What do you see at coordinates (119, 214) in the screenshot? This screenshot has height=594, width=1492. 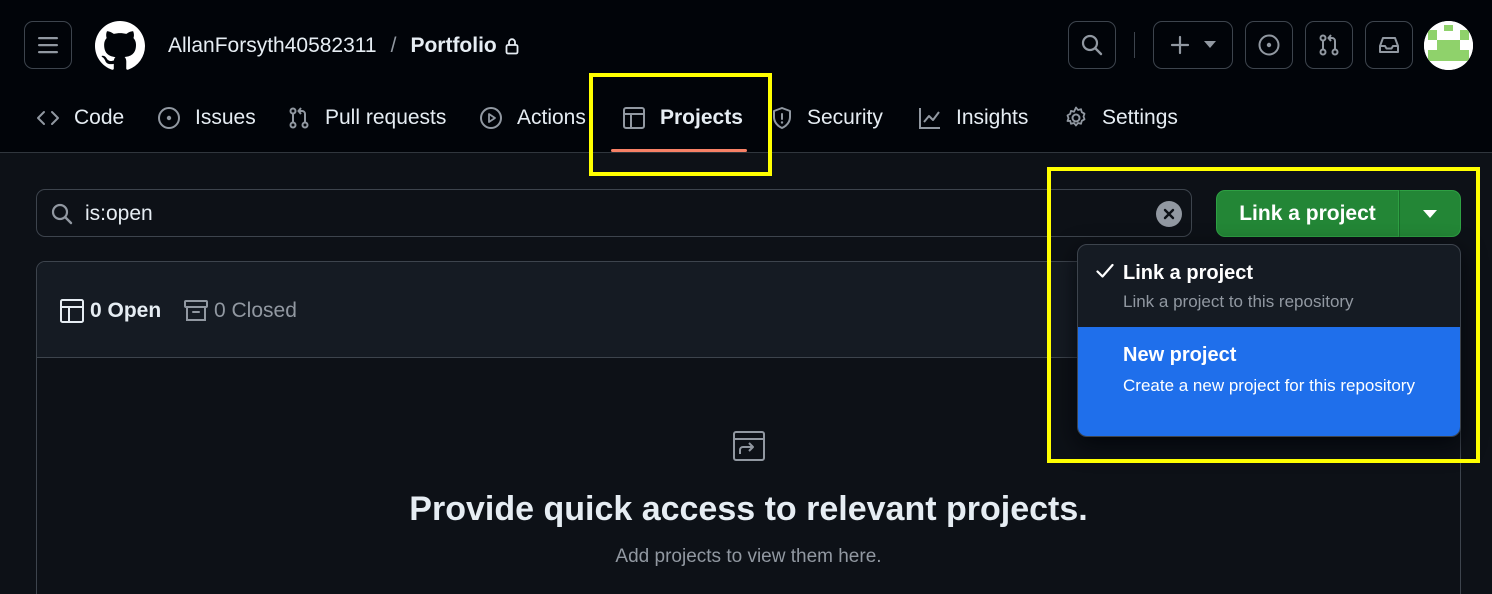 I see `search-input-value: is:open` at bounding box center [119, 214].